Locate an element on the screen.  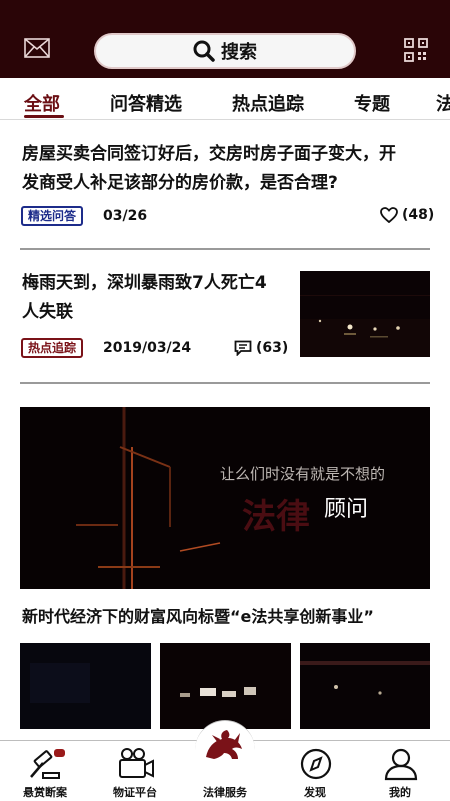
article-title-line1: 梅雨天到，深圳暴雨致7人死亡4 is located at coordinates (144, 283).